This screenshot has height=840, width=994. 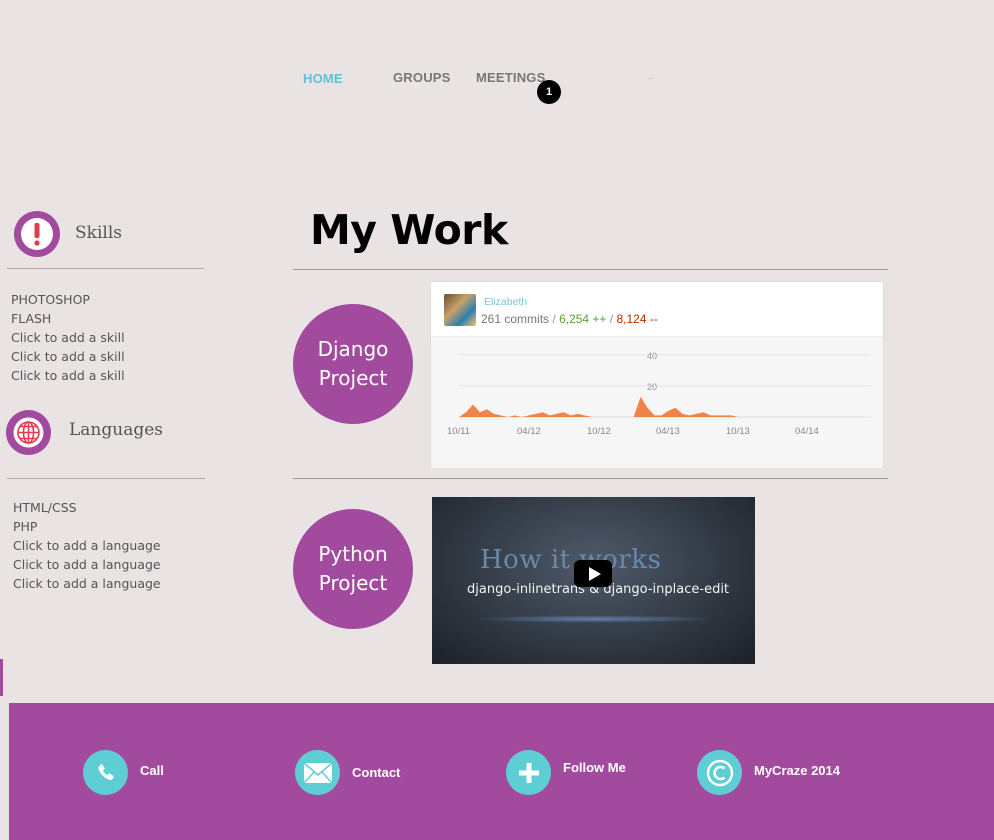 What do you see at coordinates (665, 406) in the screenshot?
I see `commit-area-series` at bounding box center [665, 406].